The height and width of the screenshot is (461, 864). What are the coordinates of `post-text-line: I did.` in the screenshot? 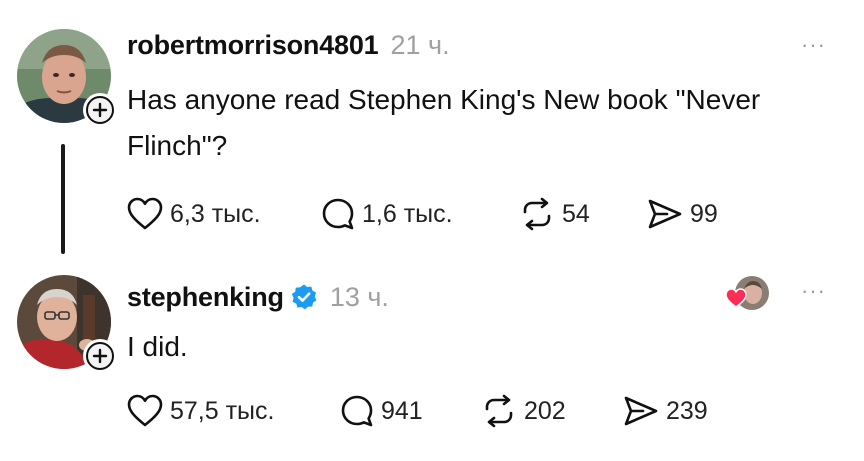 It's located at (157, 346).